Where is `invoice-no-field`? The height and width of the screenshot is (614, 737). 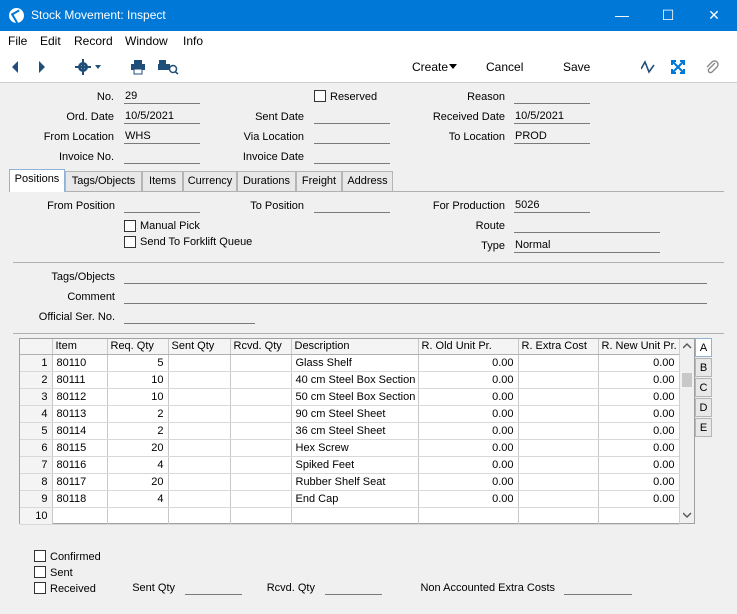
invoice-no-field is located at coordinates (162, 157).